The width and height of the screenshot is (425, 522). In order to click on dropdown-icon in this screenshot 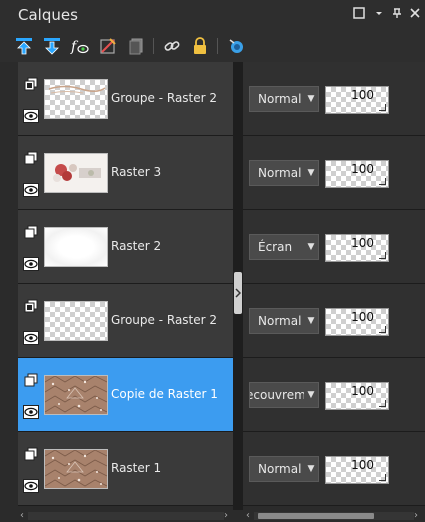, I will do `click(379, 14)`.